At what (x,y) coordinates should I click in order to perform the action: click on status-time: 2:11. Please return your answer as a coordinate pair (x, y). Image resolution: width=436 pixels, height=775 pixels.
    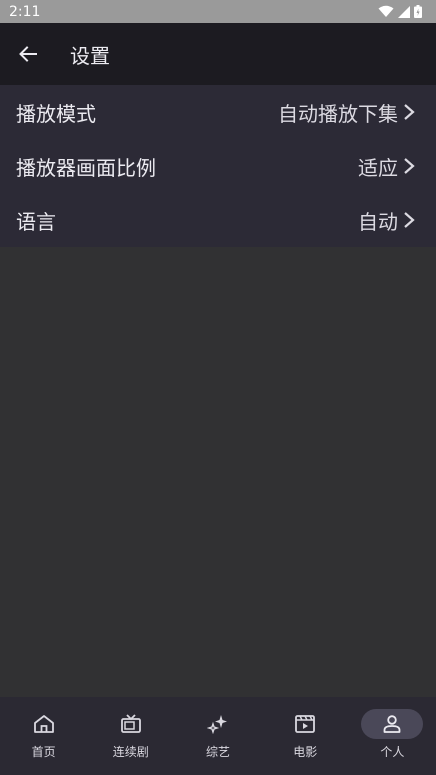
    Looking at the image, I should click on (25, 11).